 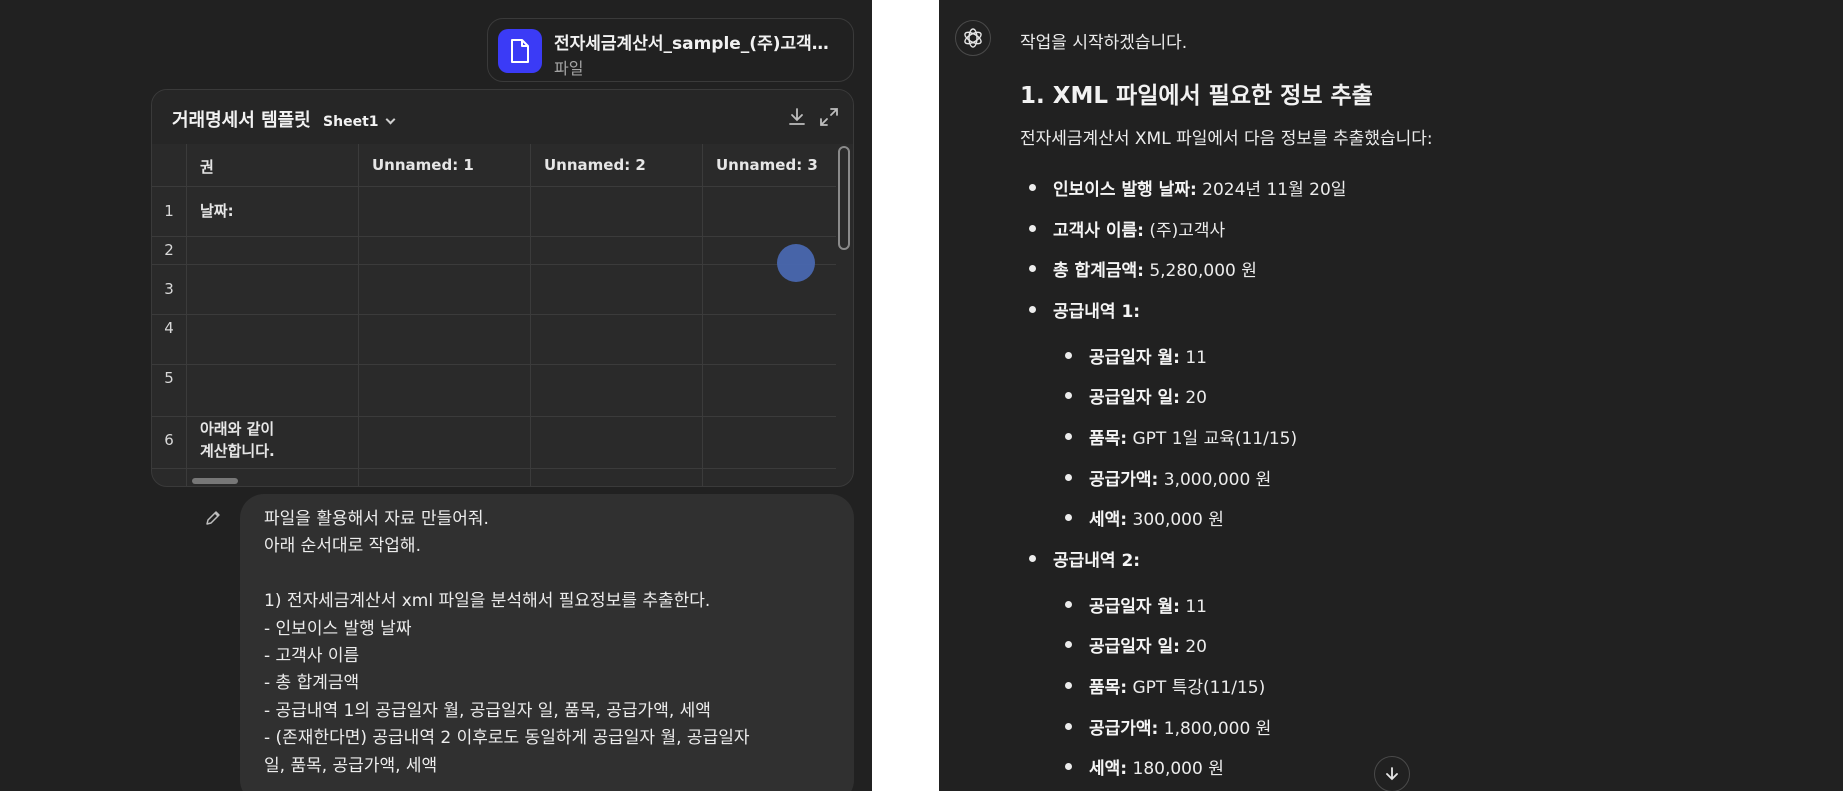 What do you see at coordinates (1200, 271) in the screenshot?
I see `list-item-value: 5,280,000 원` at bounding box center [1200, 271].